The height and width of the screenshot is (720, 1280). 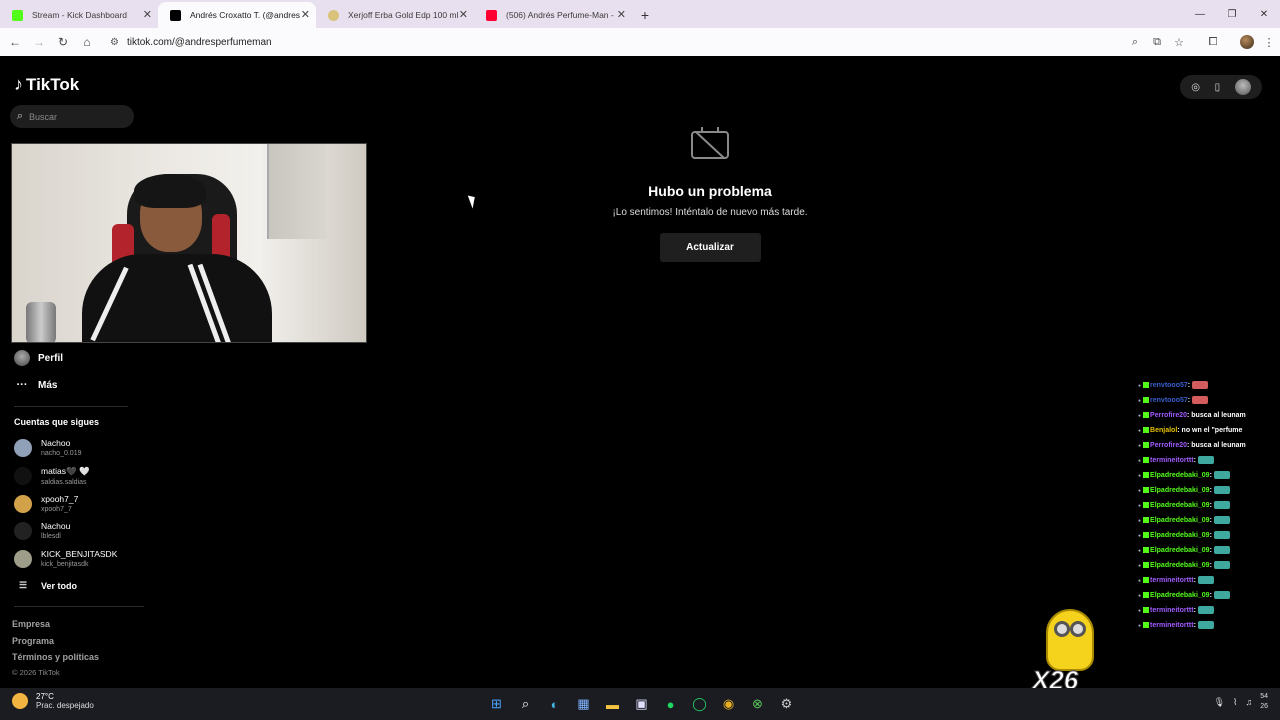 What do you see at coordinates (79, 554) in the screenshot?
I see `following-name: KICK_BENJITASDK` at bounding box center [79, 554].